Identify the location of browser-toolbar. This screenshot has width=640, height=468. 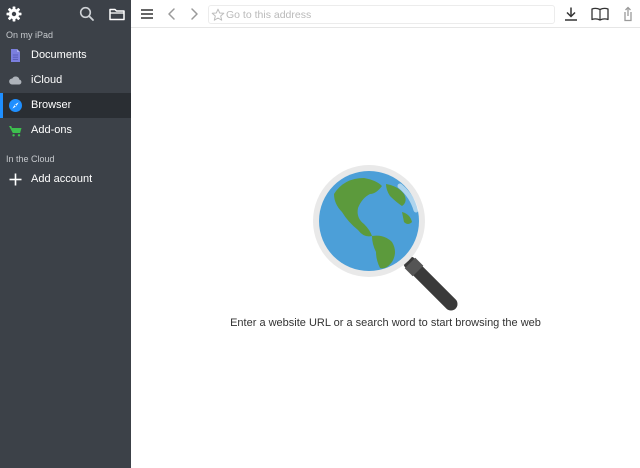
(385, 14).